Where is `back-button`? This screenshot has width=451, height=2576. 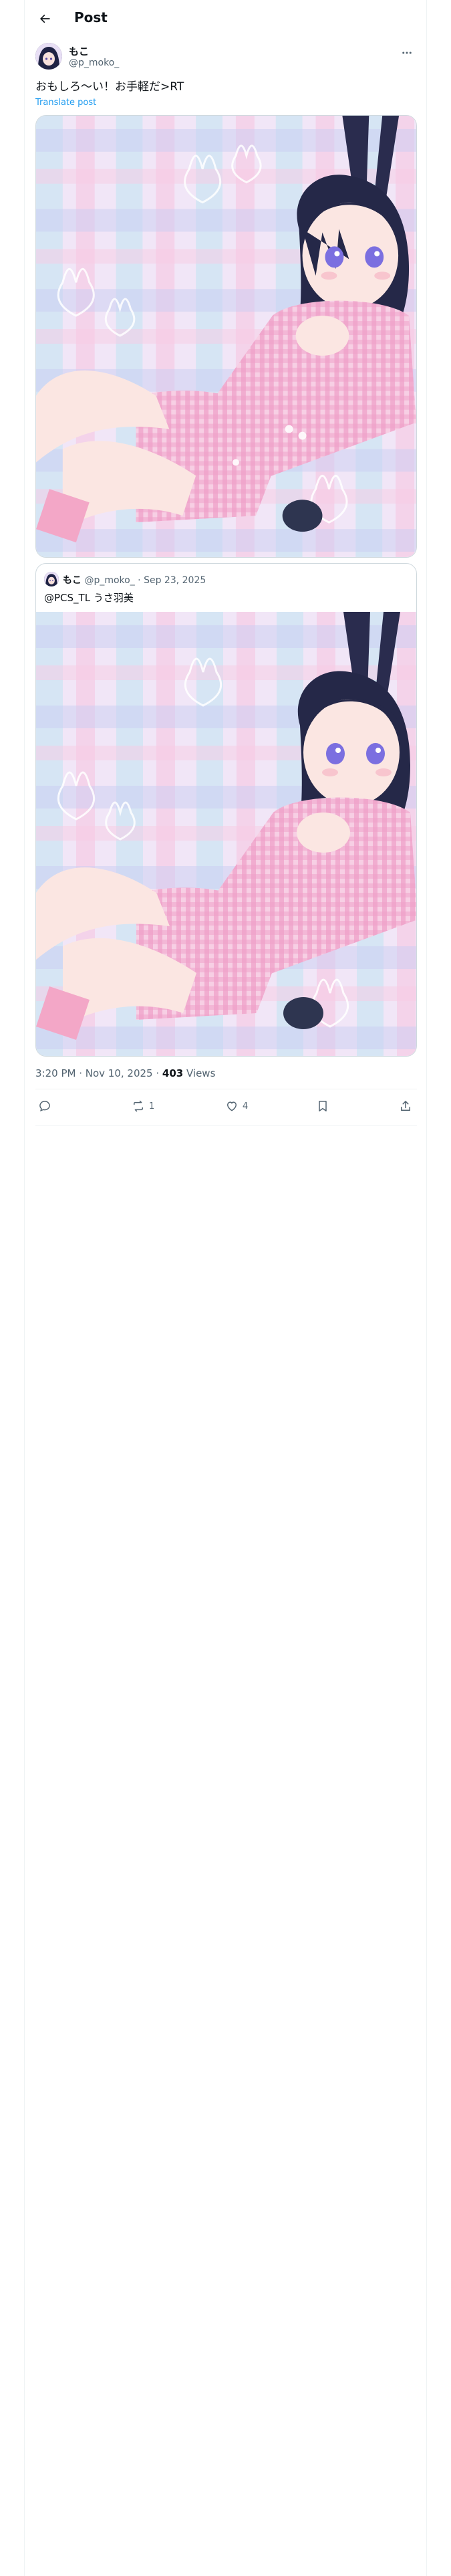
back-button is located at coordinates (44, 18).